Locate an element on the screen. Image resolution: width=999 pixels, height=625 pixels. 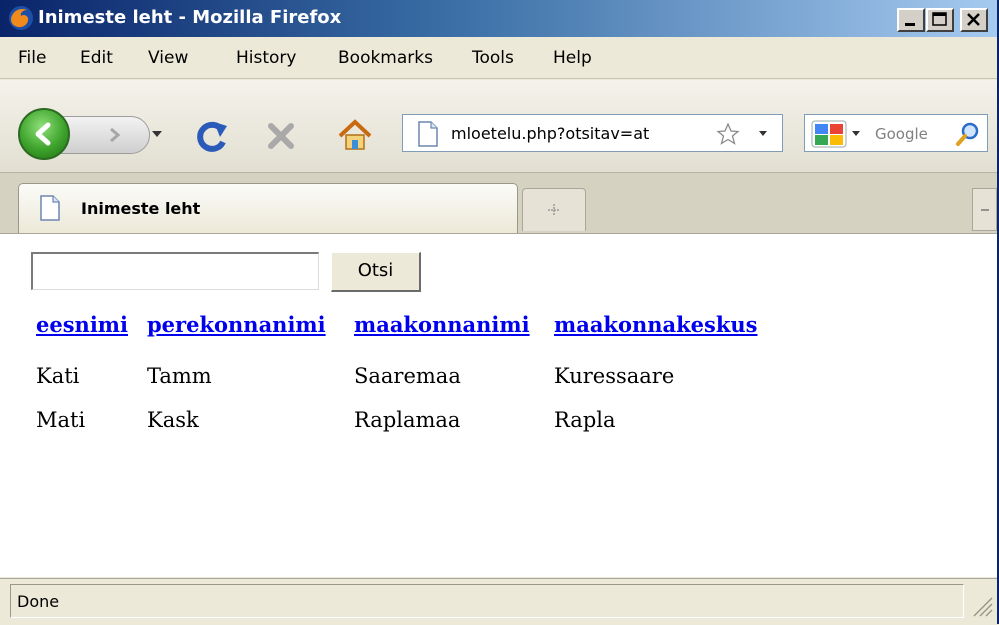
cell-perekonnanimi: Tamm is located at coordinates (179, 376).